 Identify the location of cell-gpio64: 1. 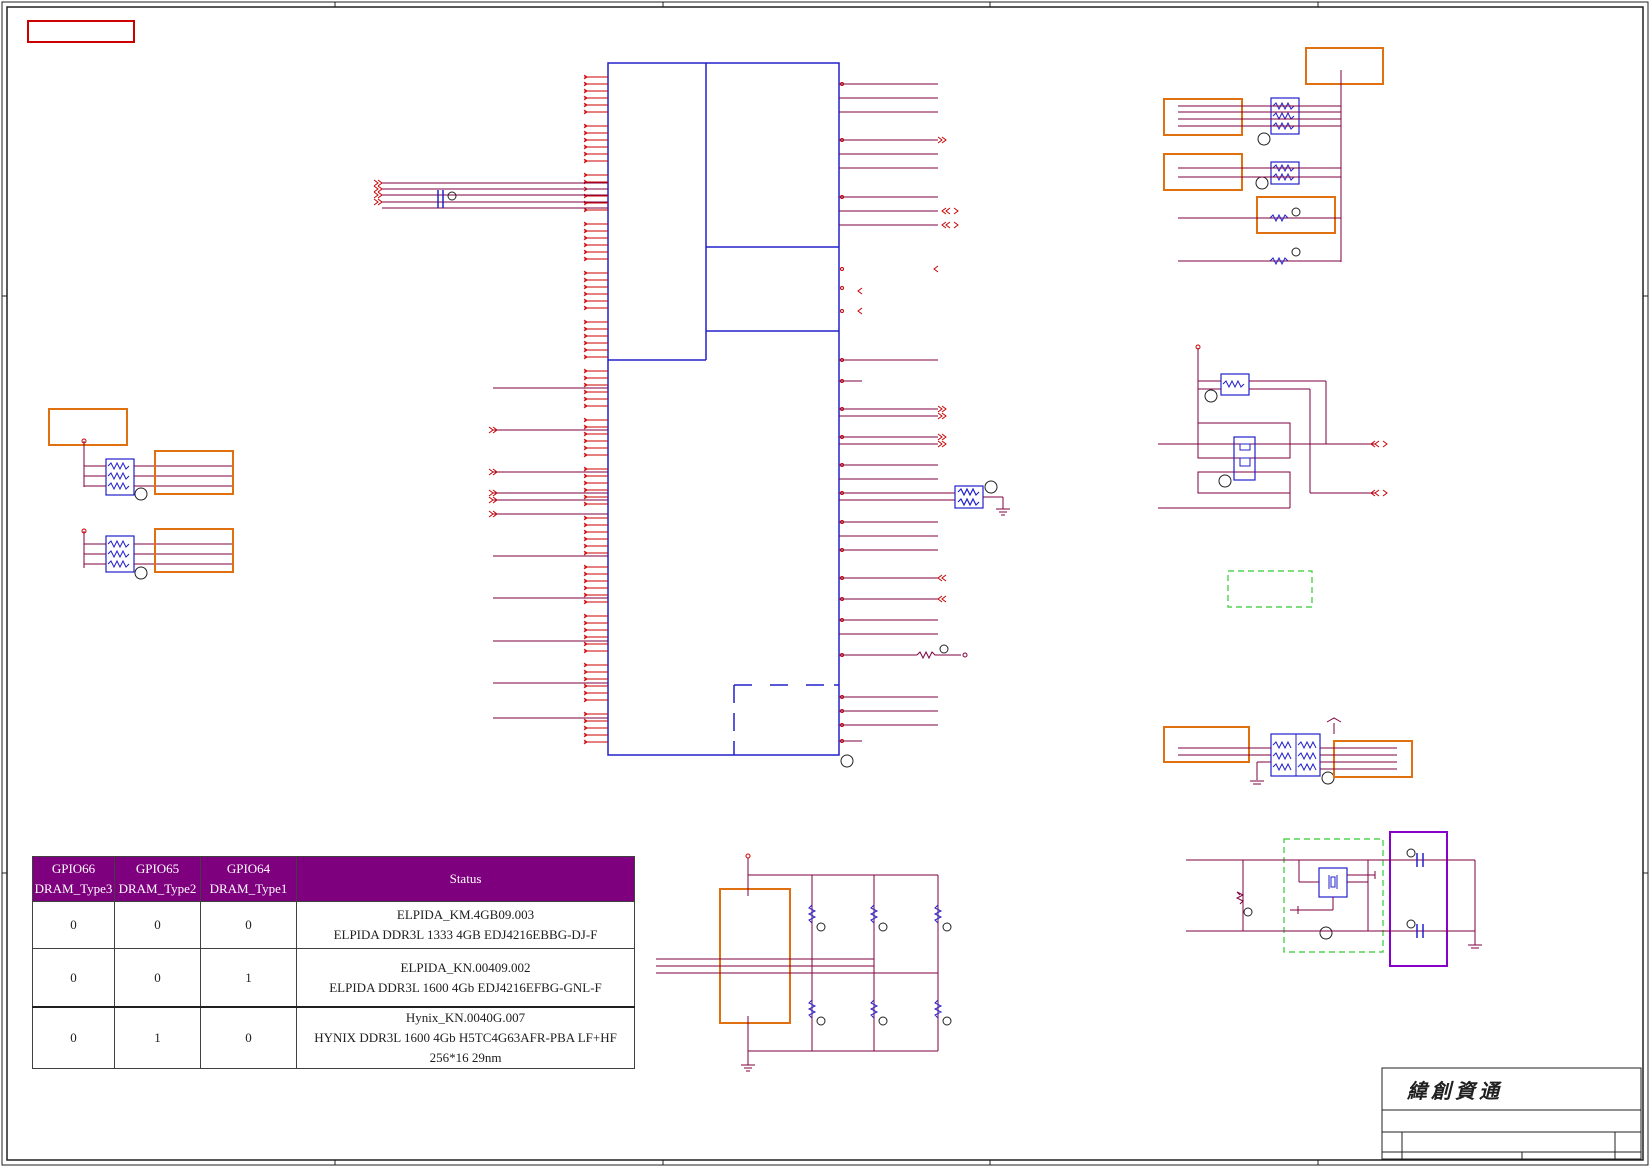
(248, 978).